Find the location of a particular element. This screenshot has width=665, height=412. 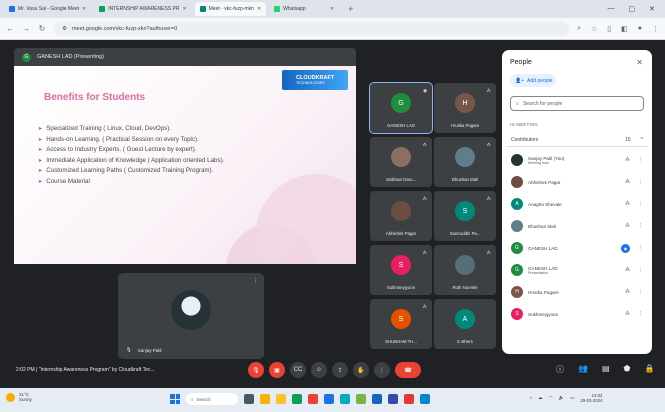

emoji-button: ☺ is located at coordinates (319, 370).